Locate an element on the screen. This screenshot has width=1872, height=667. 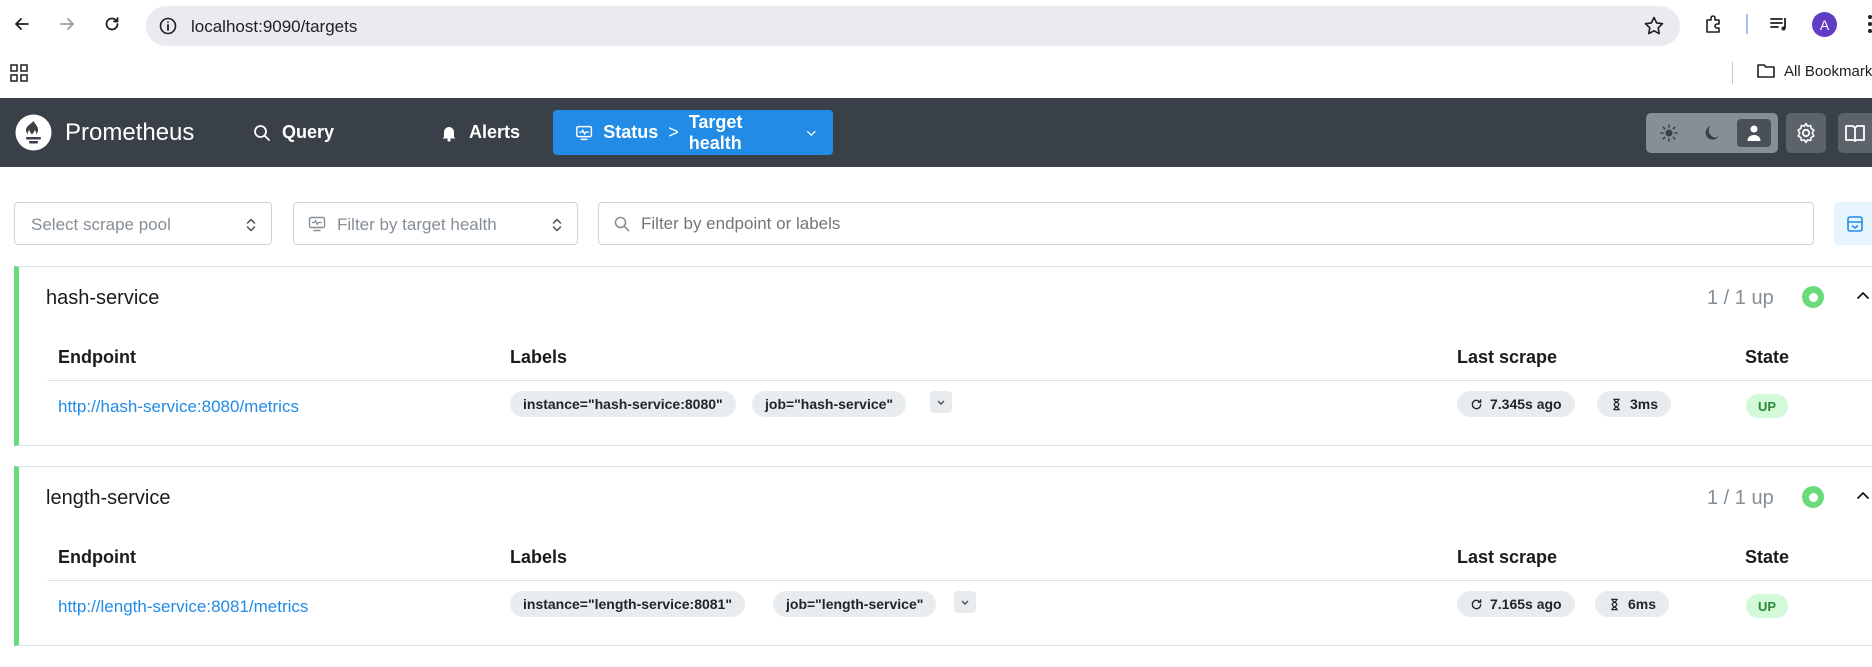
bookmarks-divider is located at coordinates (1732, 73).